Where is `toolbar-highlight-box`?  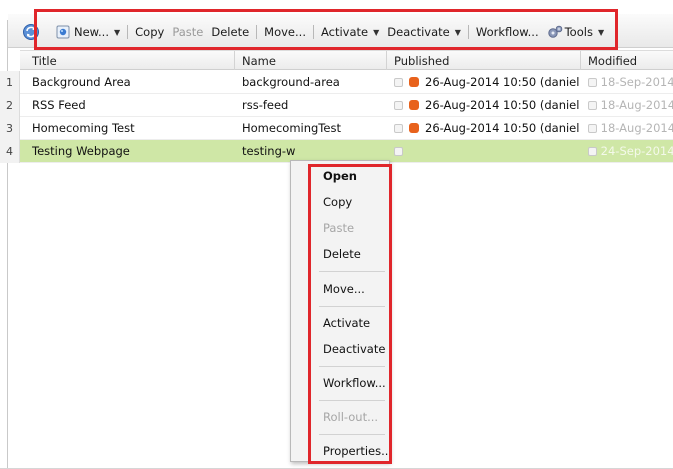 toolbar-highlight-box is located at coordinates (326, 29).